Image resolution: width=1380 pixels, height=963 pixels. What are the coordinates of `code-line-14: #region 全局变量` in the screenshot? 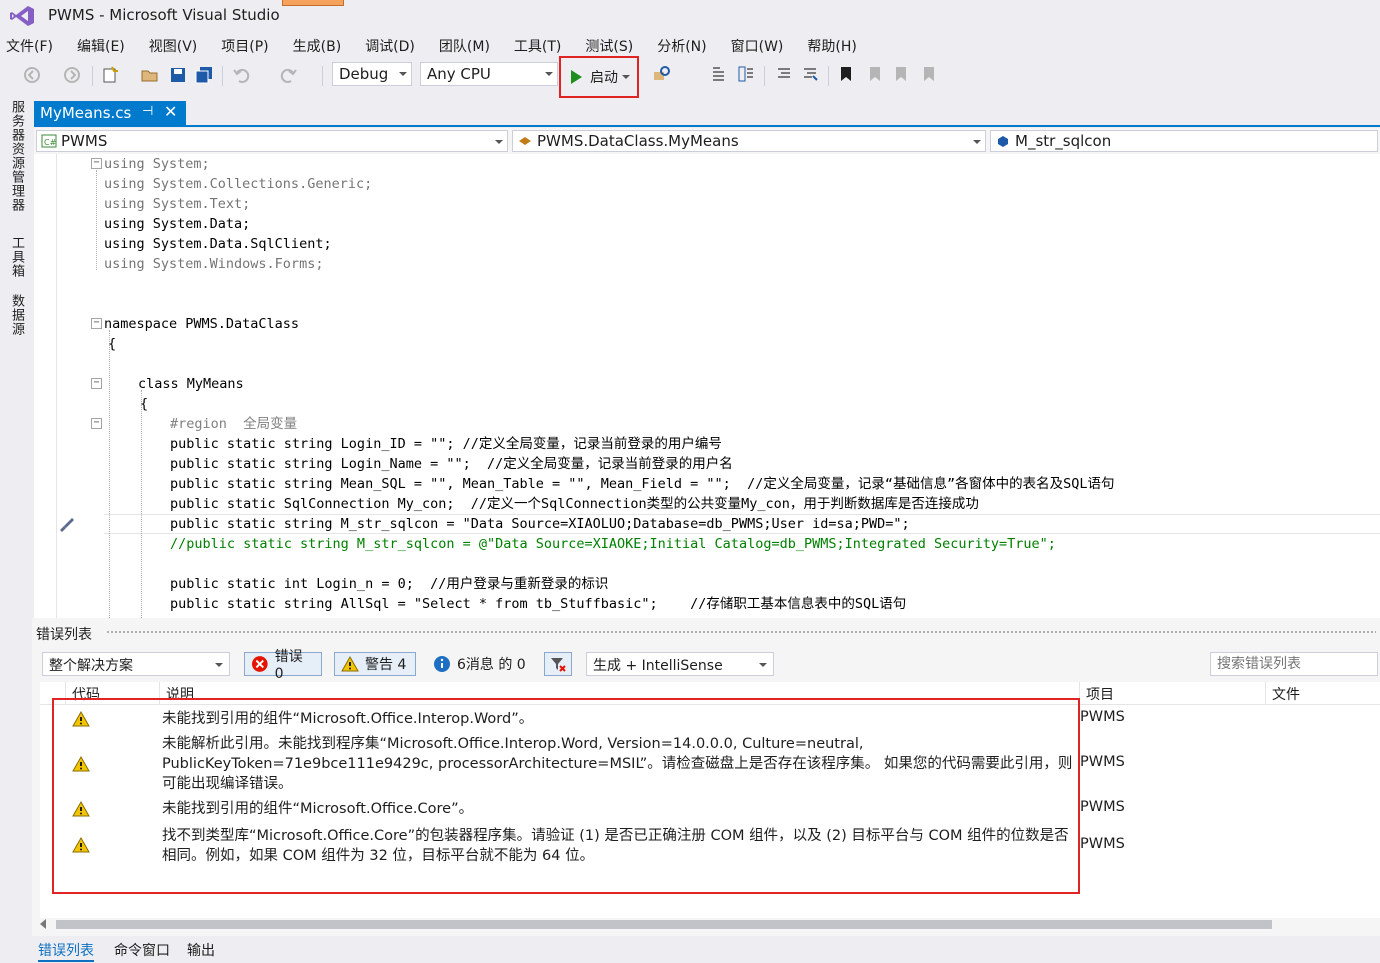 It's located at (234, 424).